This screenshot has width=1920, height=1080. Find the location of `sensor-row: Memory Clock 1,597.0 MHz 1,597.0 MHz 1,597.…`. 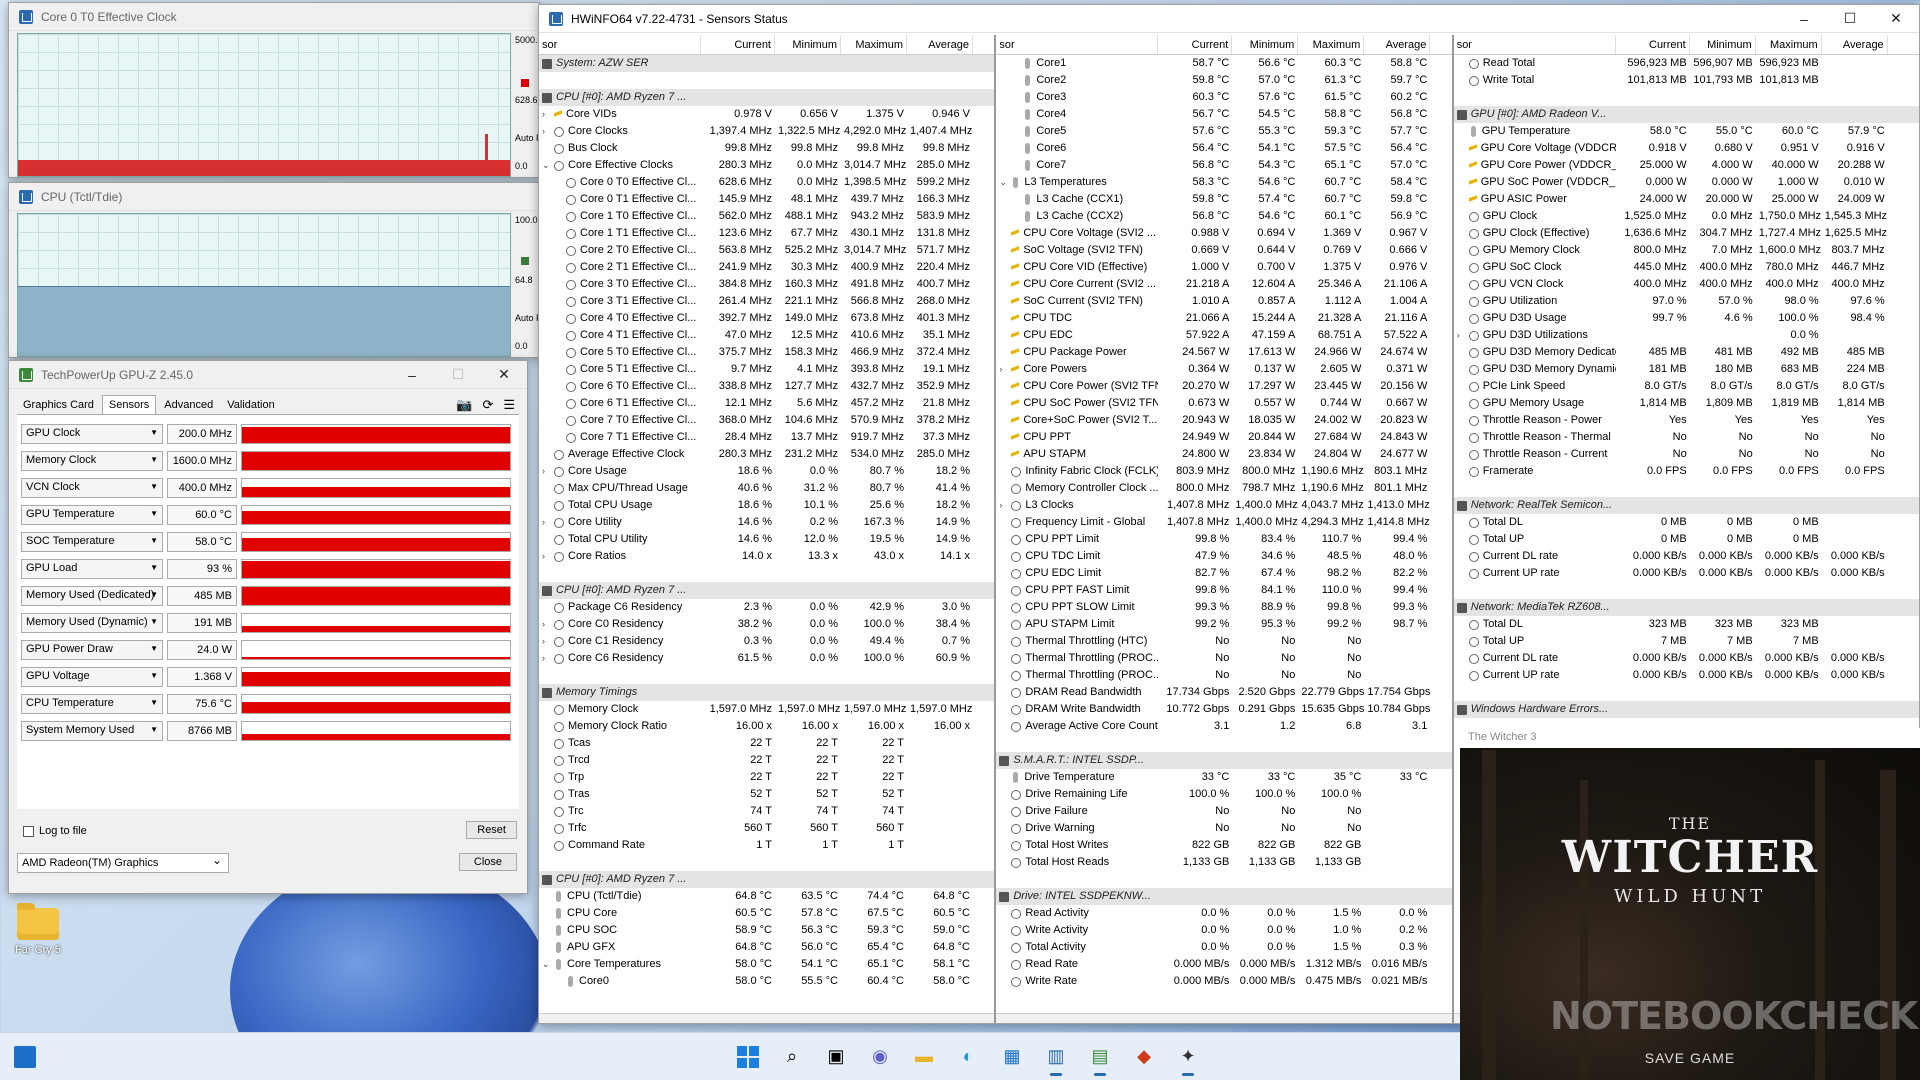

sensor-row: Memory Clock 1,597.0 MHz 1,597.0 MHz 1,597.… is located at coordinates (766, 709).